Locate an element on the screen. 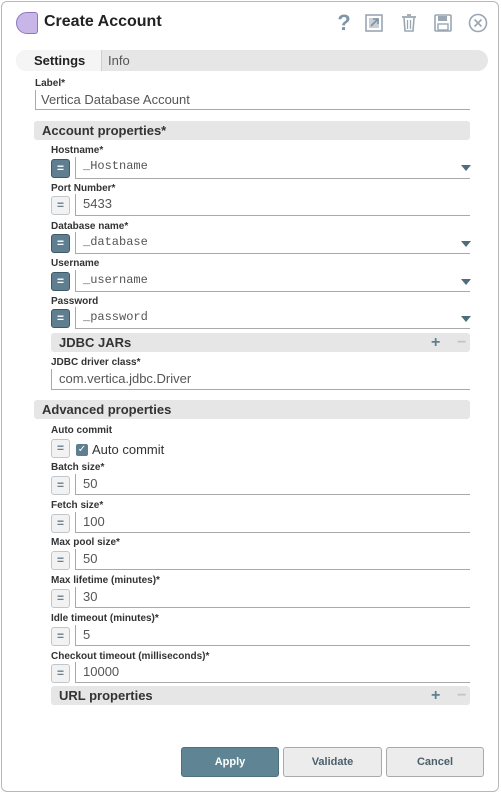 Image resolution: width=501 pixels, height=794 pixels. trash-icon is located at coordinates (409, 23).